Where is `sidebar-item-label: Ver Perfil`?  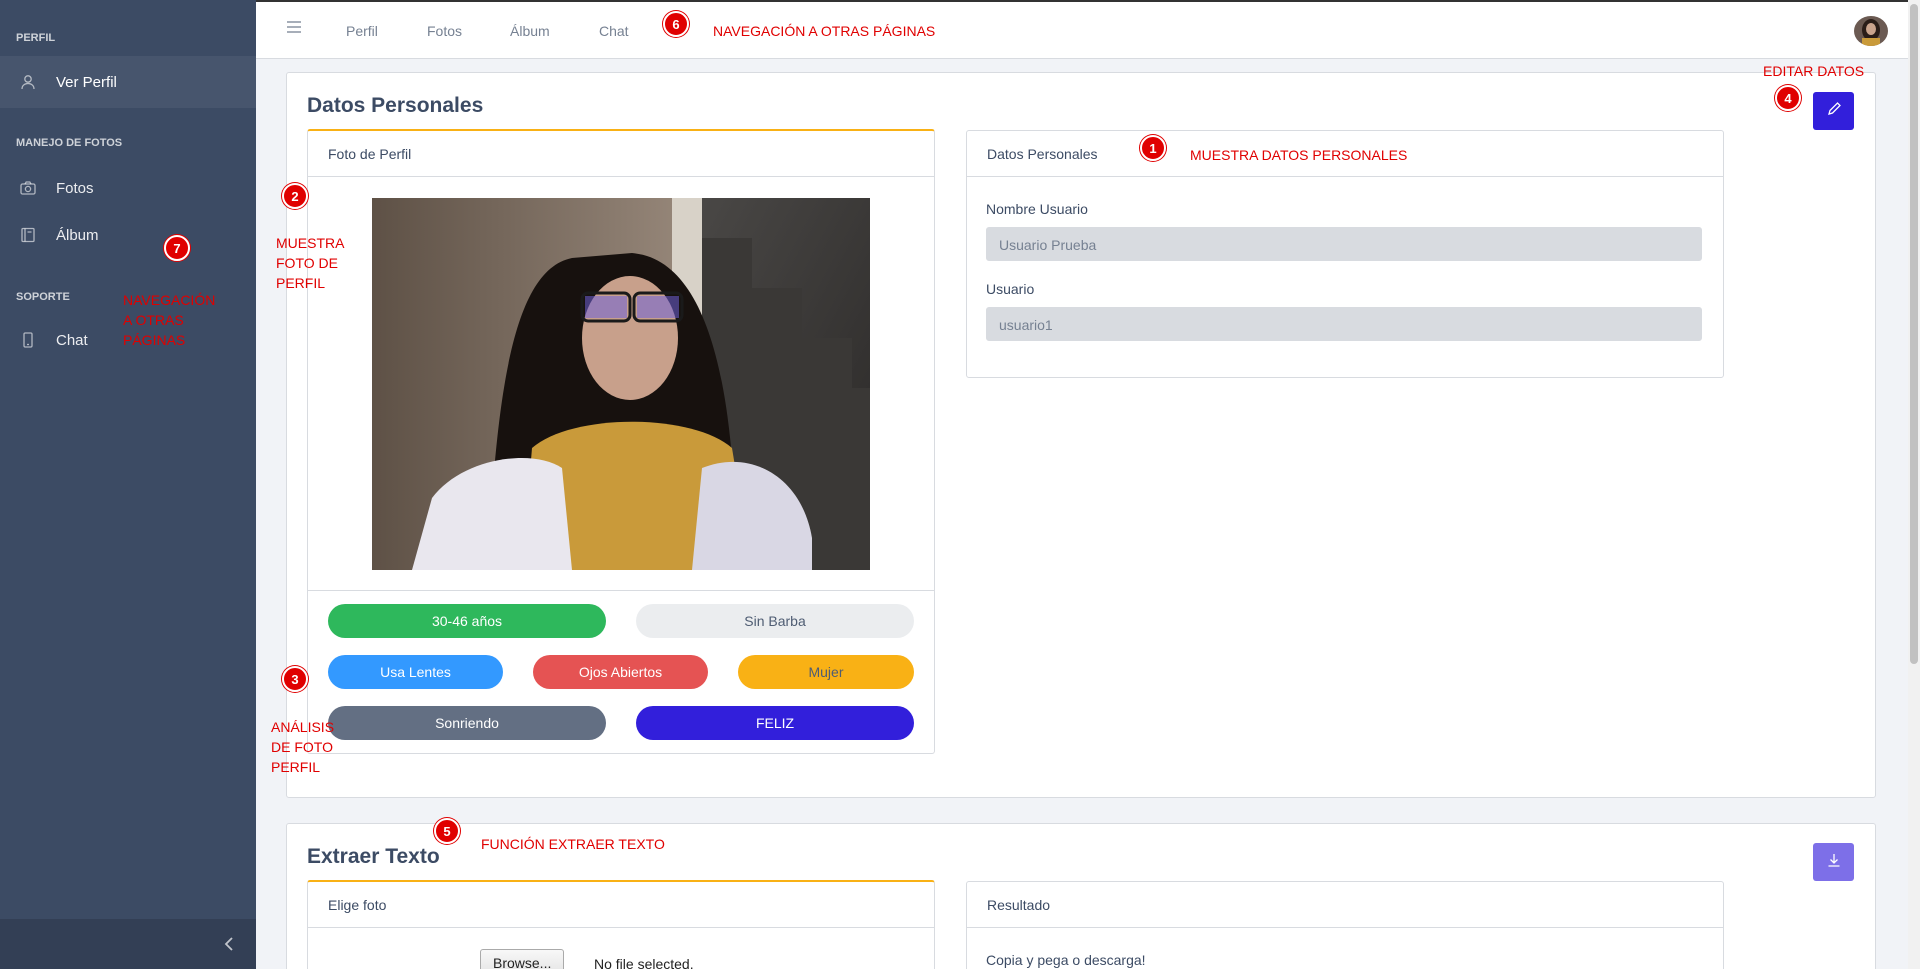 sidebar-item-label: Ver Perfil is located at coordinates (86, 82).